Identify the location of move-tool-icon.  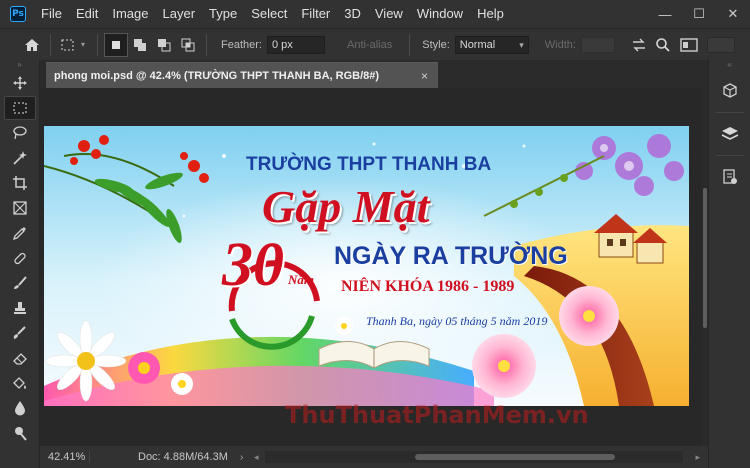
(20, 83).